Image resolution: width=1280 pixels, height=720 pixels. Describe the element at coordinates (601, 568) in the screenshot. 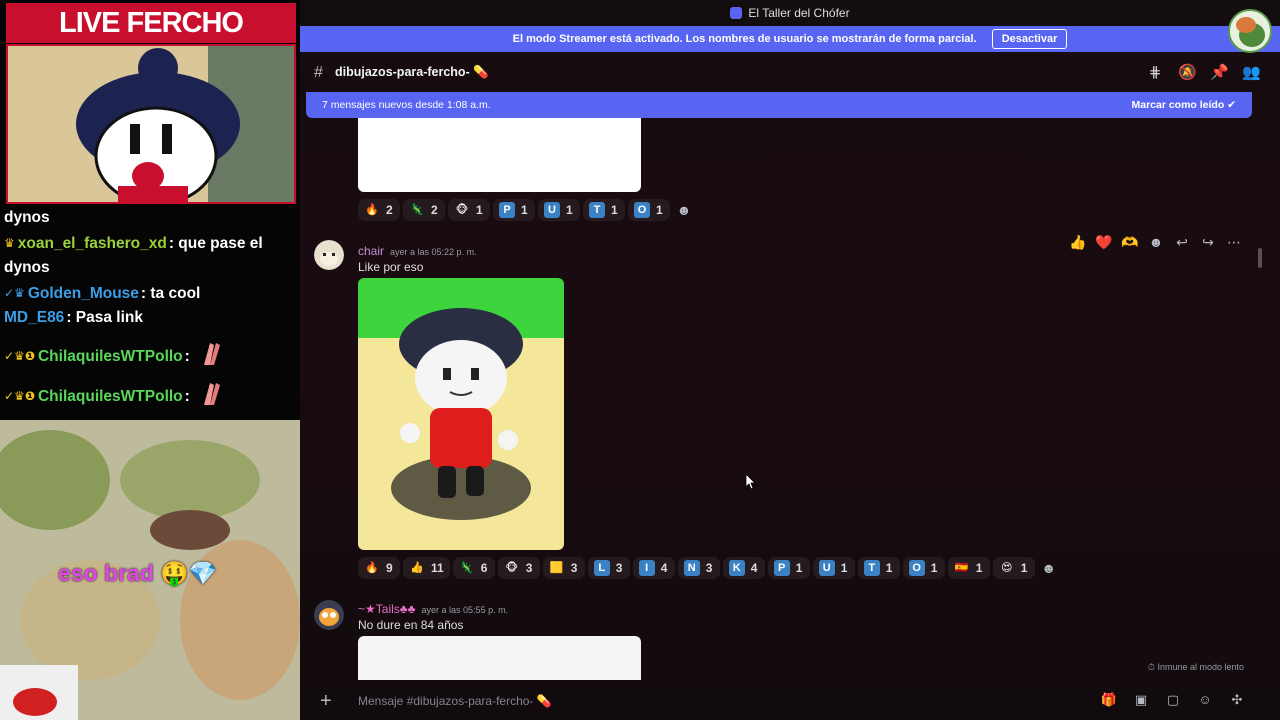

I see `reaction-emoji: L` at that location.